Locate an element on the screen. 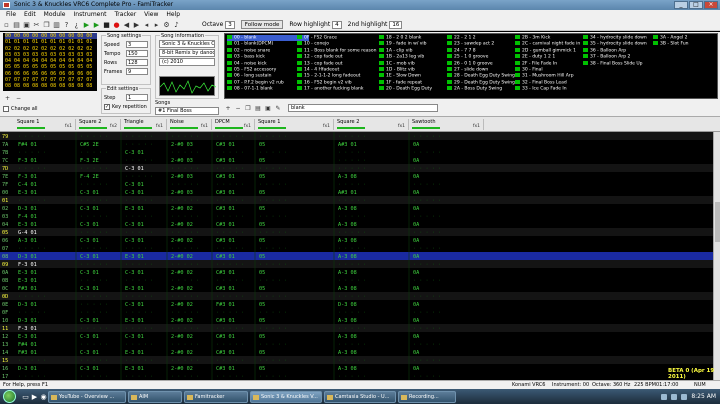 The image size is (720, 404). media-player-icon: ▶ is located at coordinates (34, 396).